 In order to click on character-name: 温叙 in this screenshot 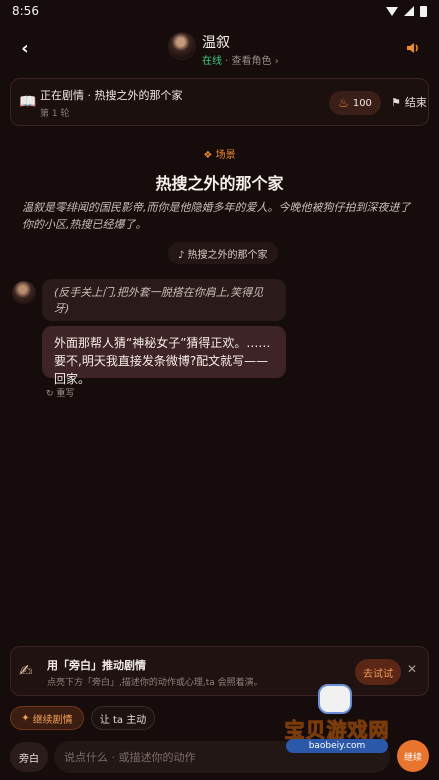, I will do `click(216, 43)`.